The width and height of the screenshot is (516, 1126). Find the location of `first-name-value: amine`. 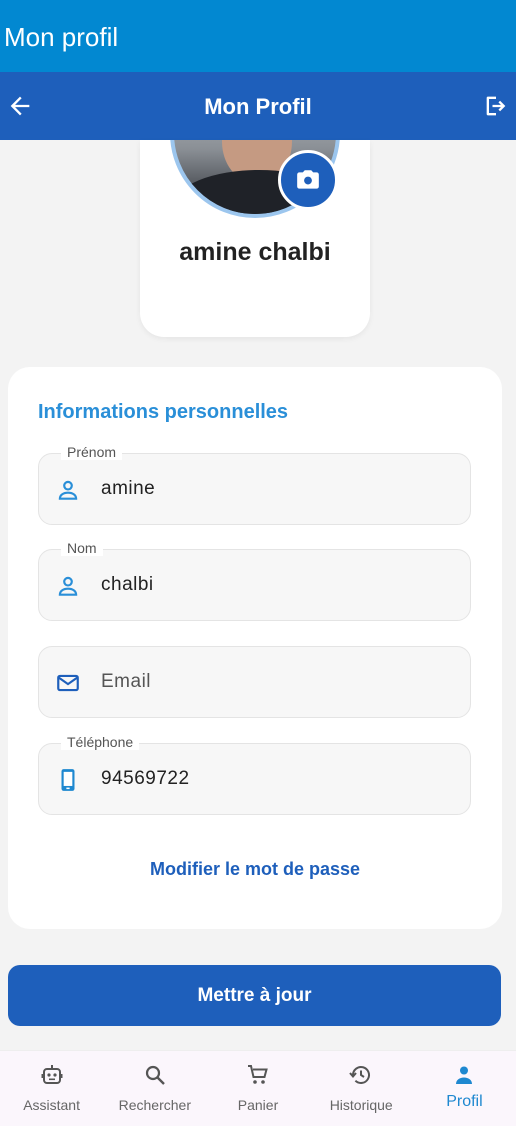

first-name-value: amine is located at coordinates (128, 488).